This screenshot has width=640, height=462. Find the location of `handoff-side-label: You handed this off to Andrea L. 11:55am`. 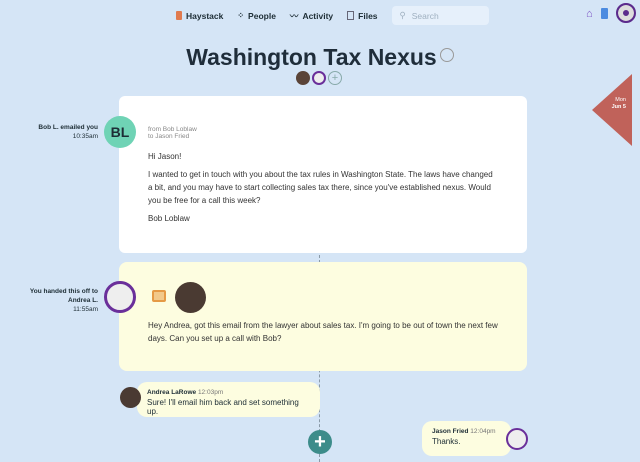

handoff-side-label: You handed this off to Andrea L. 11:55am is located at coordinates (63, 300).